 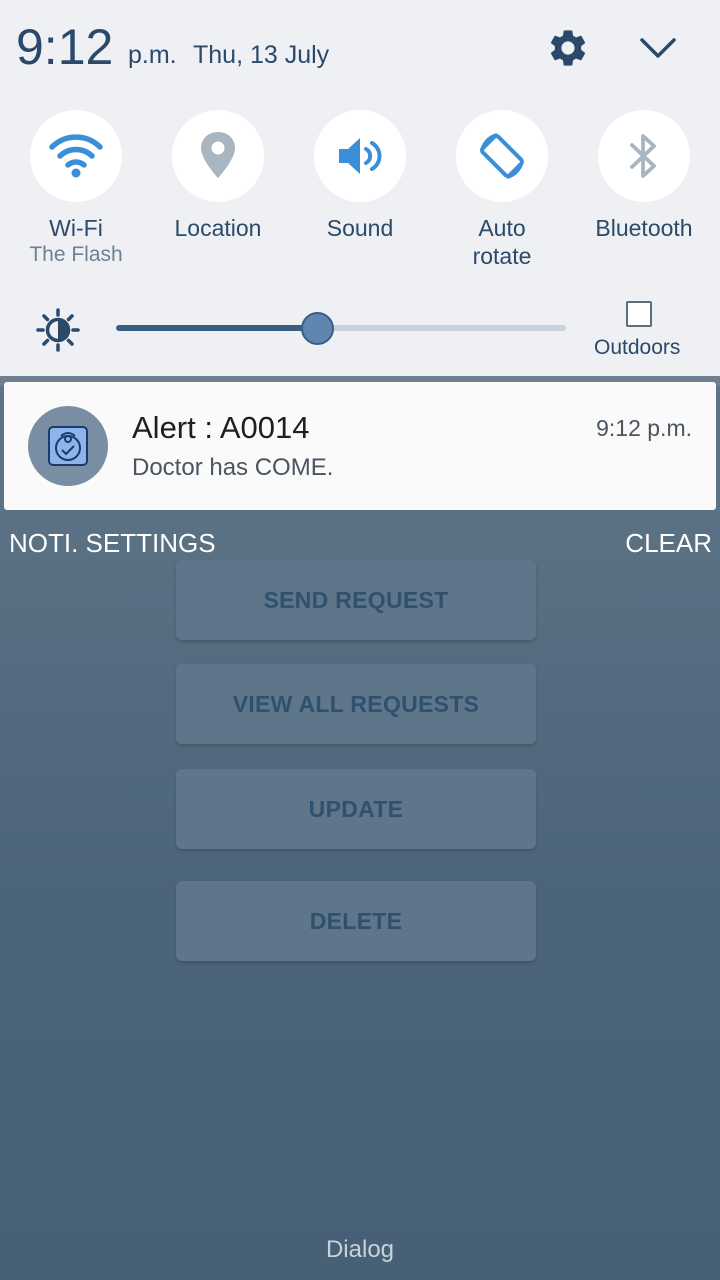 What do you see at coordinates (218, 228) in the screenshot?
I see `location-label: Location` at bounding box center [218, 228].